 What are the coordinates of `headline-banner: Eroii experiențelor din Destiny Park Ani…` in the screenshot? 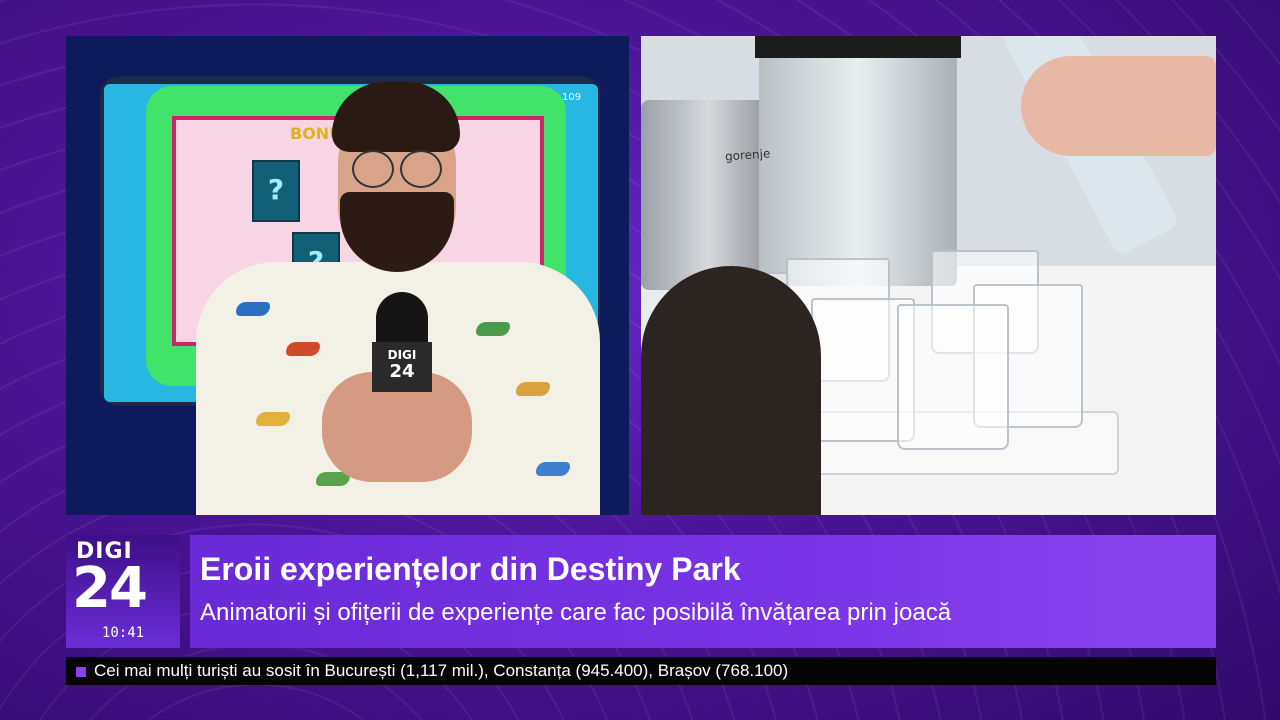 It's located at (703, 591).